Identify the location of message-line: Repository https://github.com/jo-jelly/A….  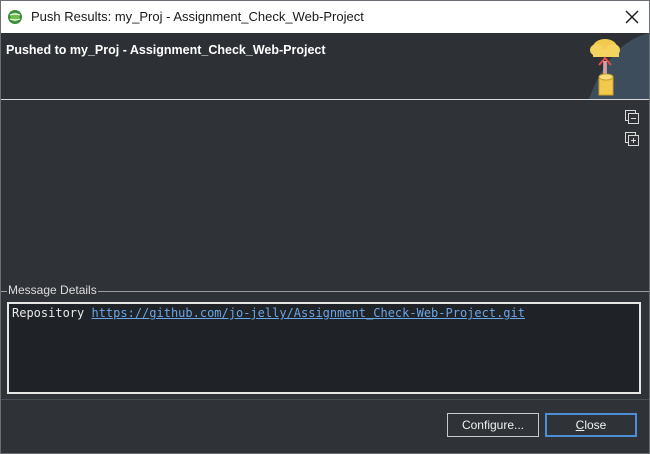
(268, 313).